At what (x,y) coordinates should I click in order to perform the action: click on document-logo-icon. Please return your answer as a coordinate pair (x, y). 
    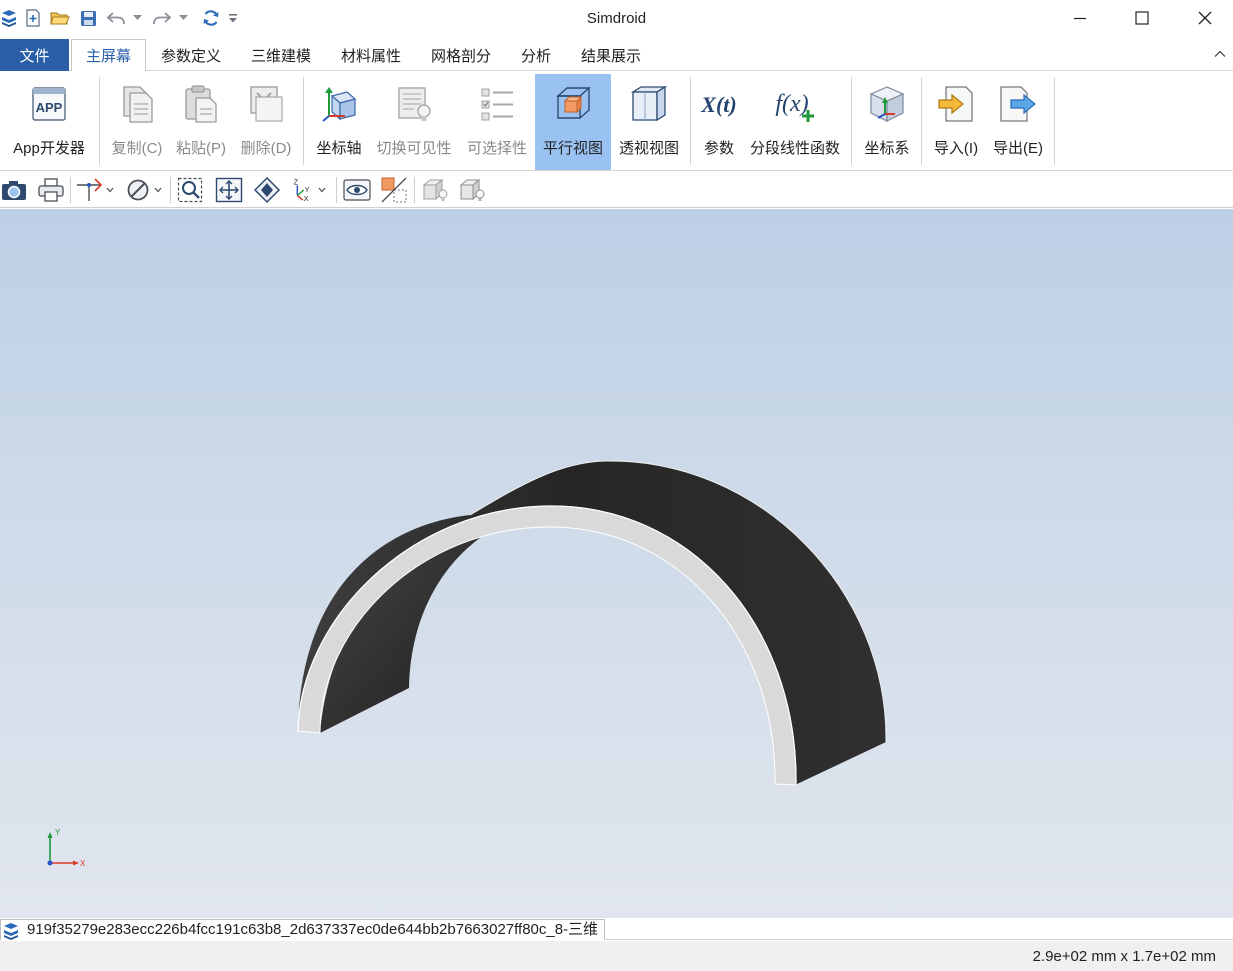
    Looking at the image, I should click on (11, 931).